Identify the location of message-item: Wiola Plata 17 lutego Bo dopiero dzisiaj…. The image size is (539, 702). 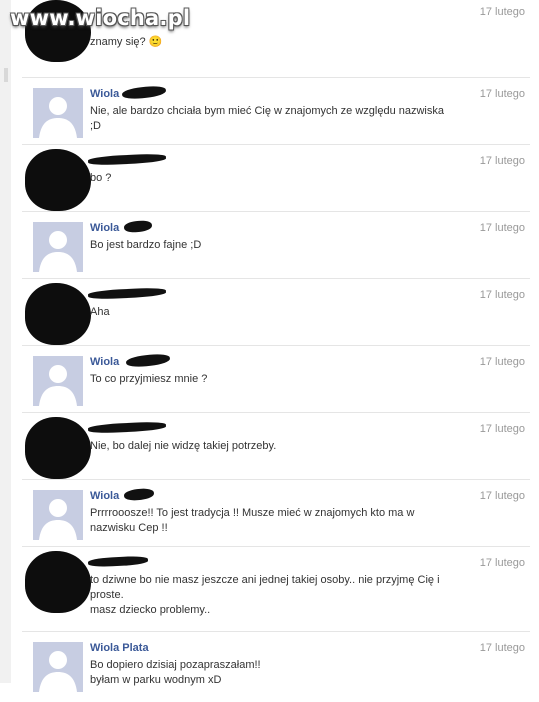
(276, 667).